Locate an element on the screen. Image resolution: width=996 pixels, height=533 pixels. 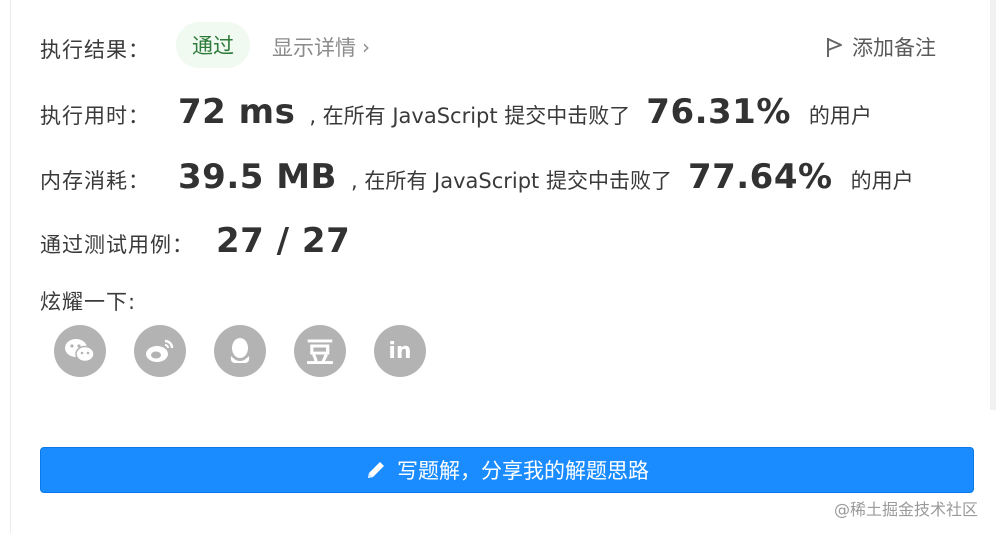
memory-beat-text: , 在所有 JavaScript 提交中击败了 is located at coordinates (511, 181).